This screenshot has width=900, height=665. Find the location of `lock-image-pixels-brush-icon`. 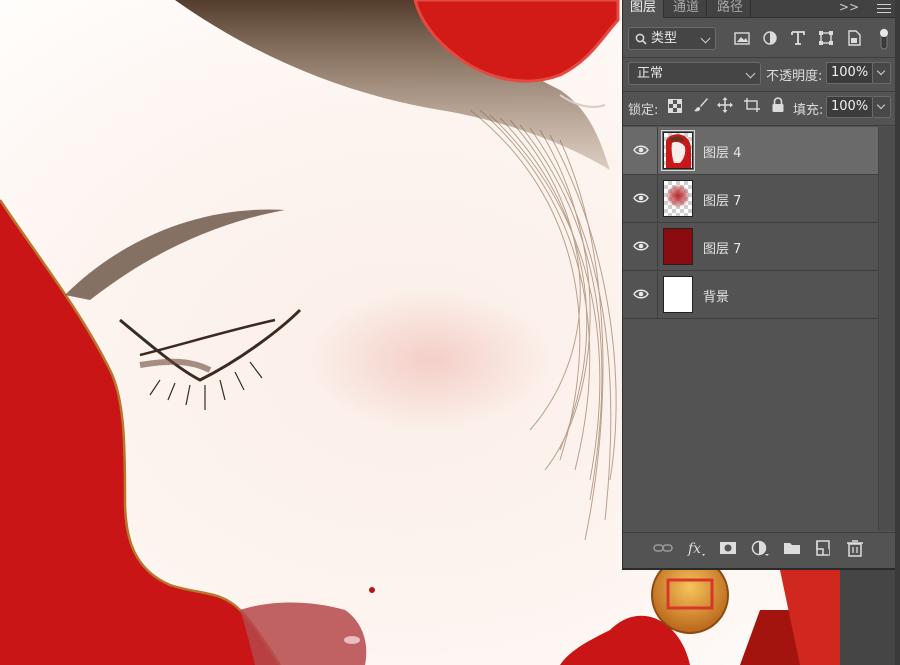

lock-image-pixels-brush-icon is located at coordinates (701, 105).